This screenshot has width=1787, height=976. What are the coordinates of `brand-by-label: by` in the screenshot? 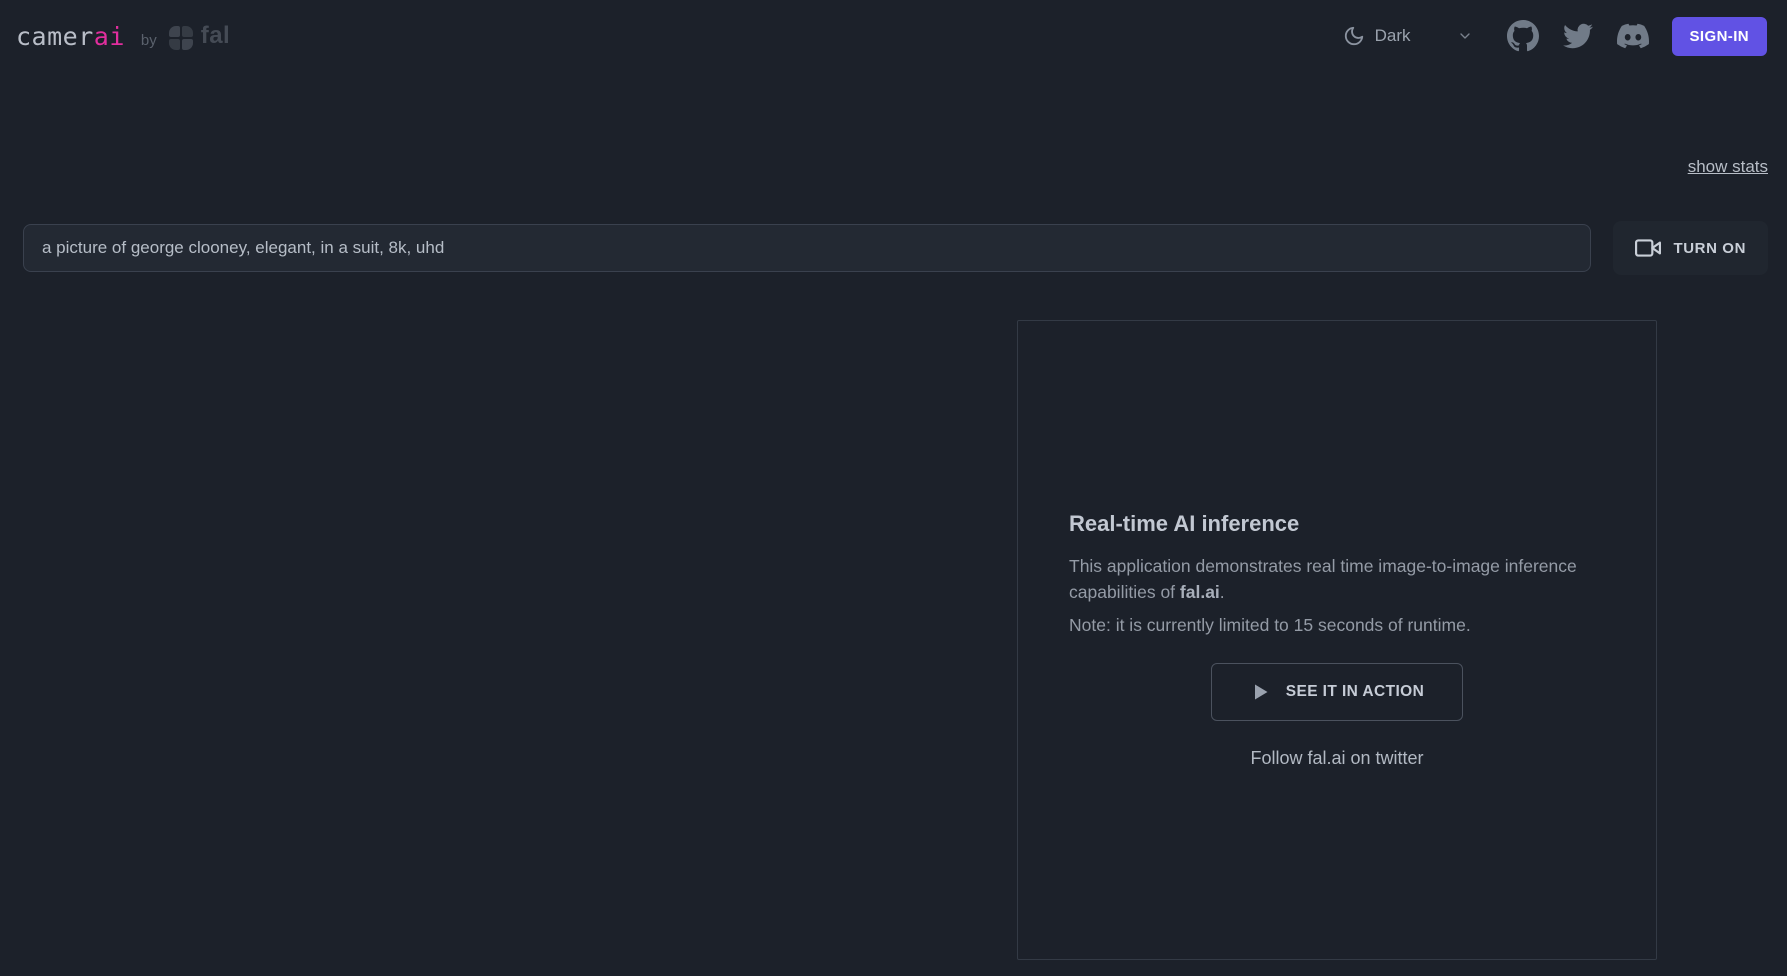 It's located at (148, 40).